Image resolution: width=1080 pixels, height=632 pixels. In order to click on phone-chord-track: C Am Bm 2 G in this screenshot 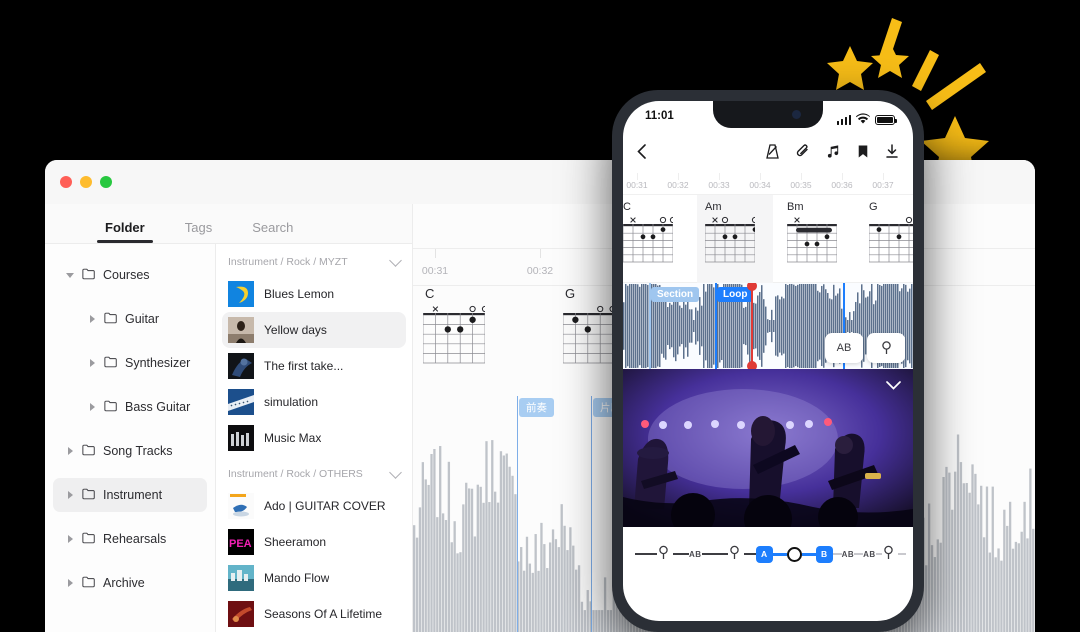, I will do `click(768, 239)`.